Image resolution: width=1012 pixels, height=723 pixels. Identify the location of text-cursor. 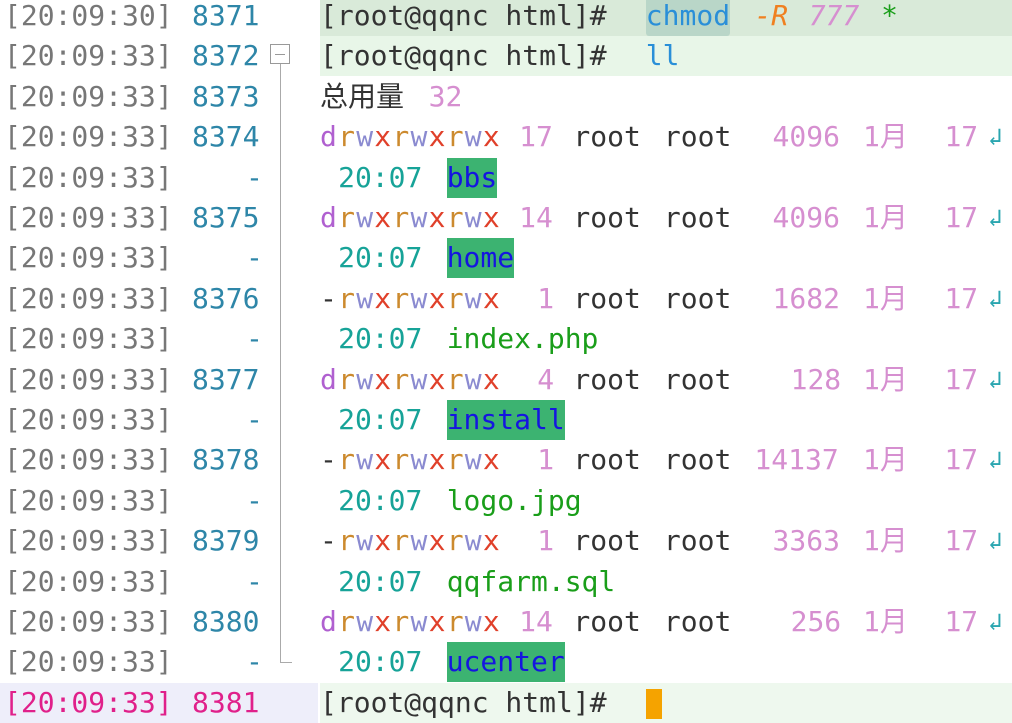
(653, 703).